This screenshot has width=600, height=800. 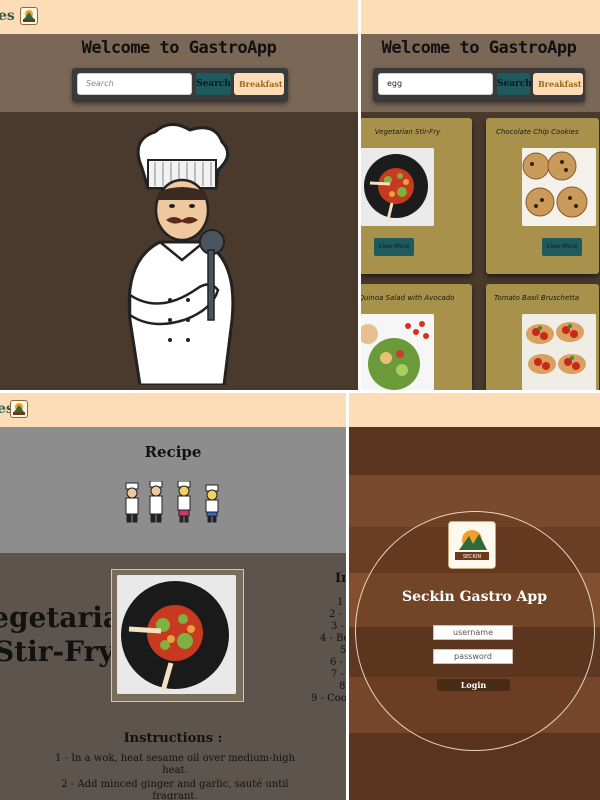 What do you see at coordinates (435, 84) in the screenshot?
I see `search-input: egg` at bounding box center [435, 84].